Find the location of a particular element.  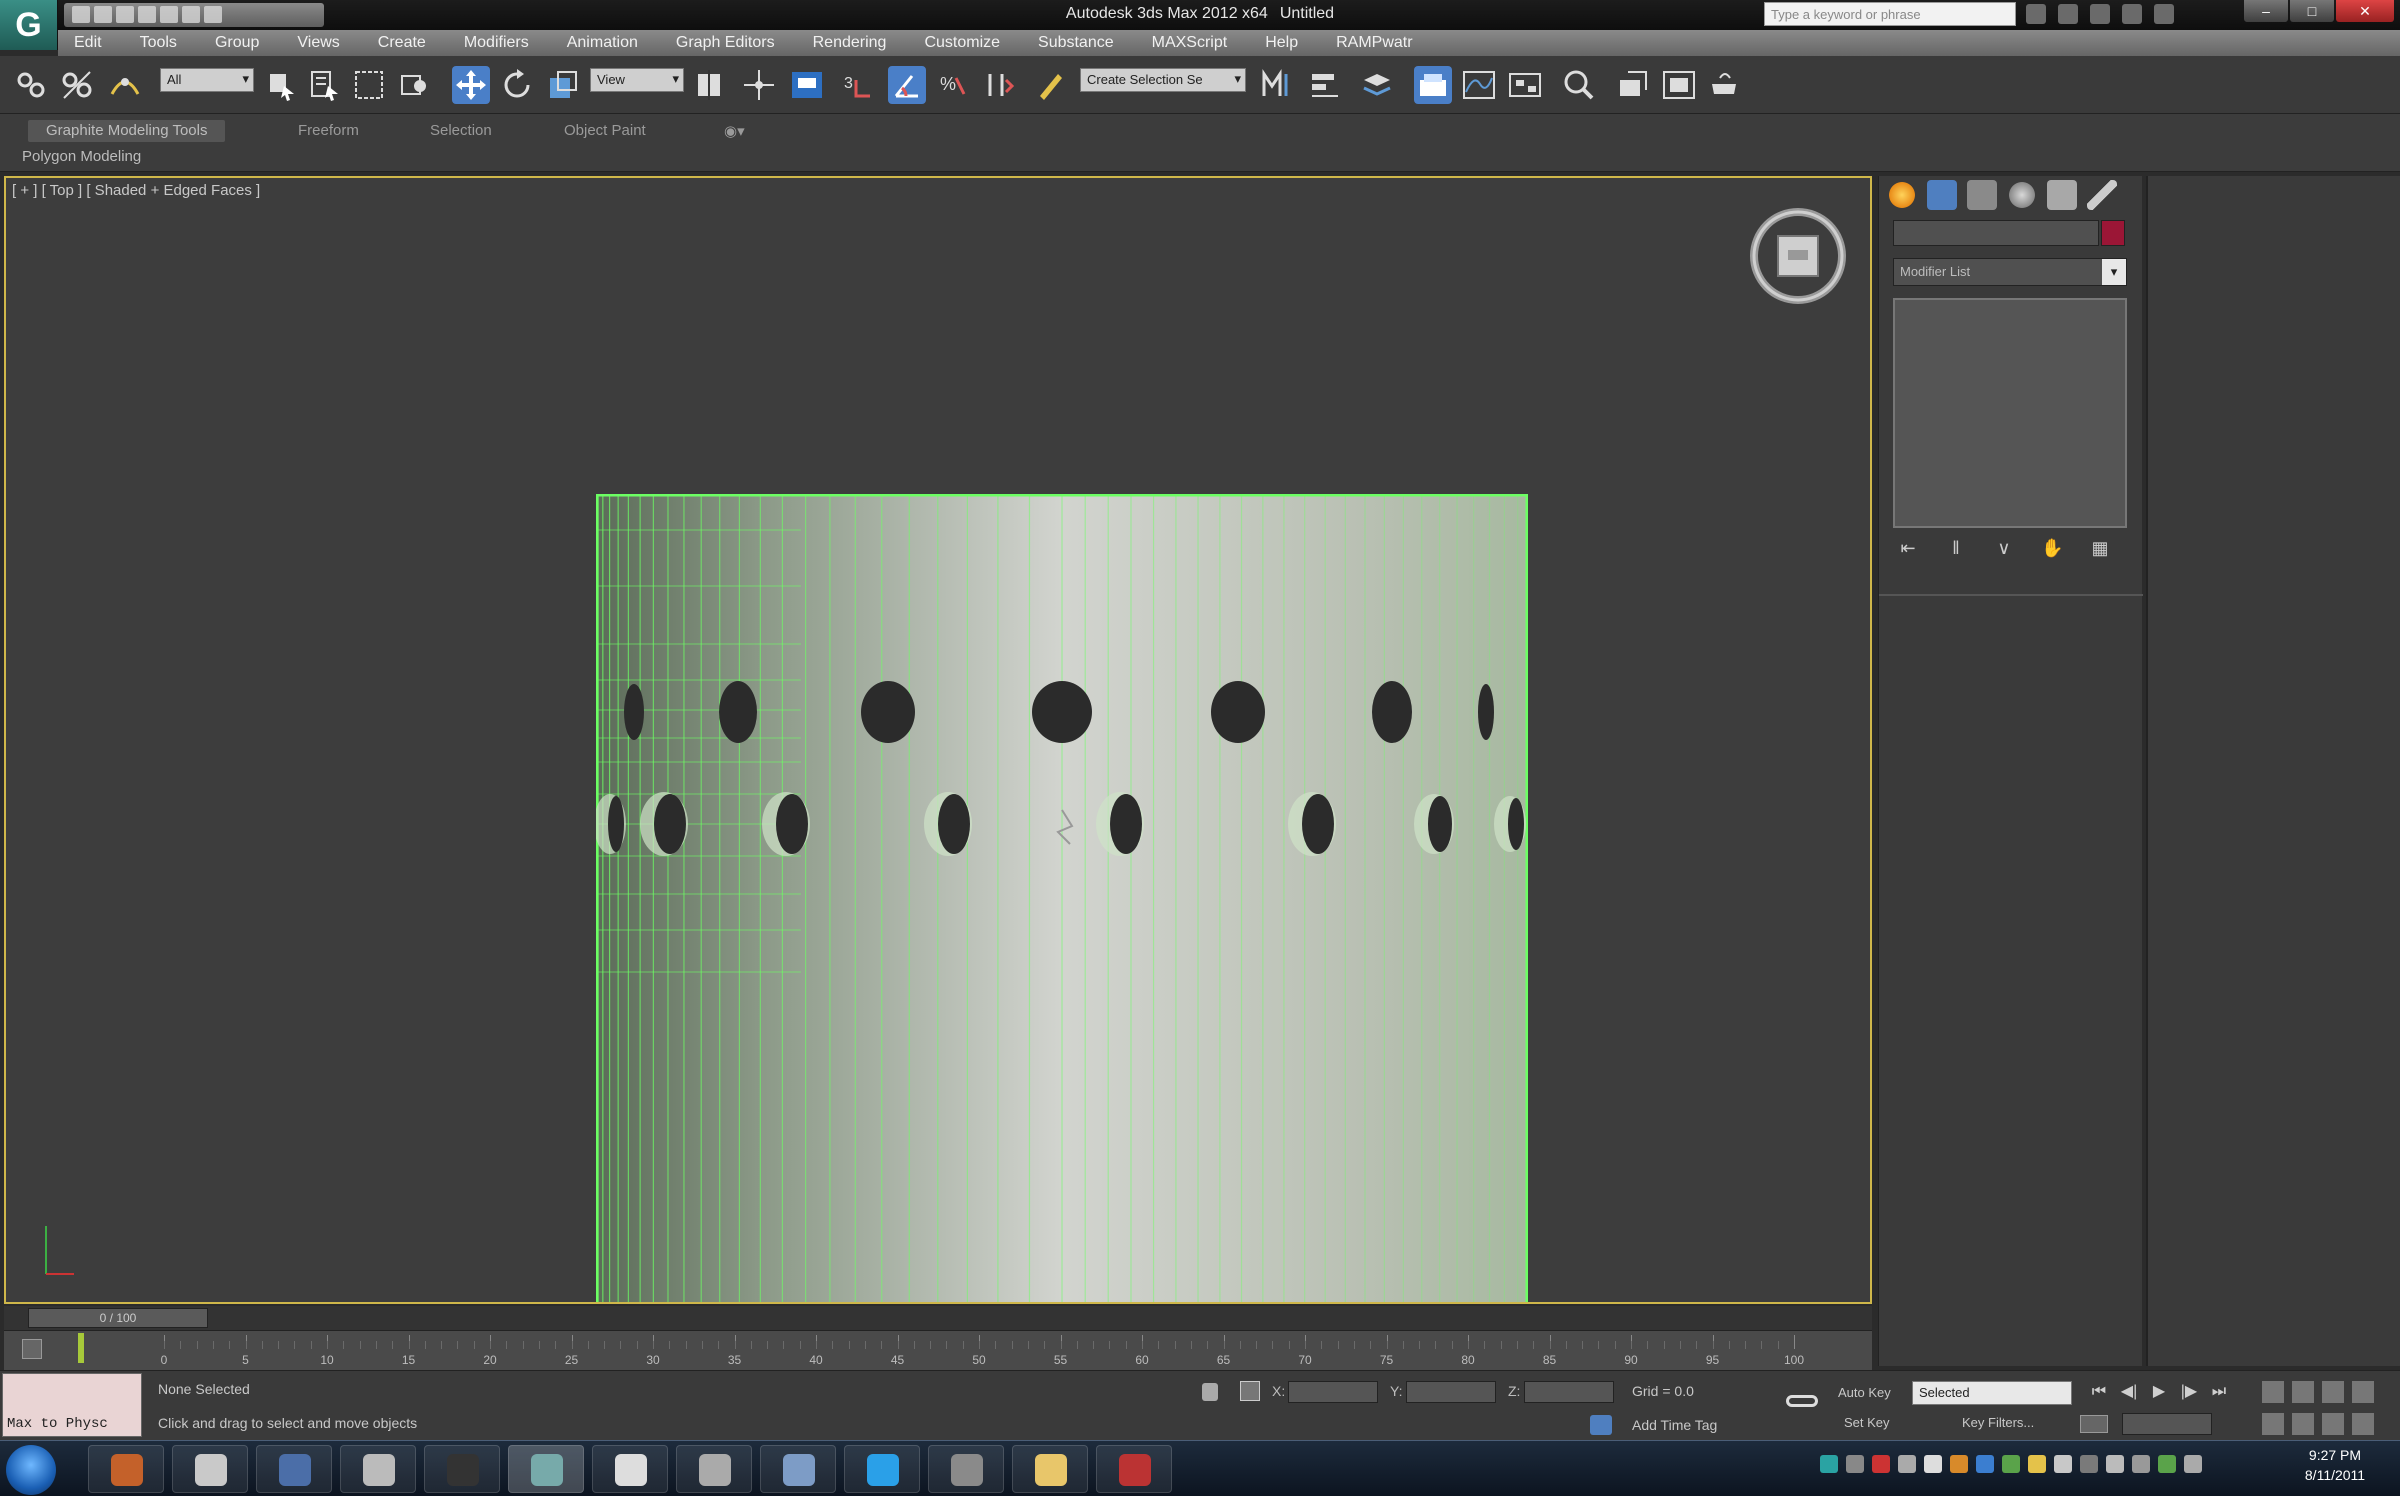

select-and-scale-icon is located at coordinates (563, 85).